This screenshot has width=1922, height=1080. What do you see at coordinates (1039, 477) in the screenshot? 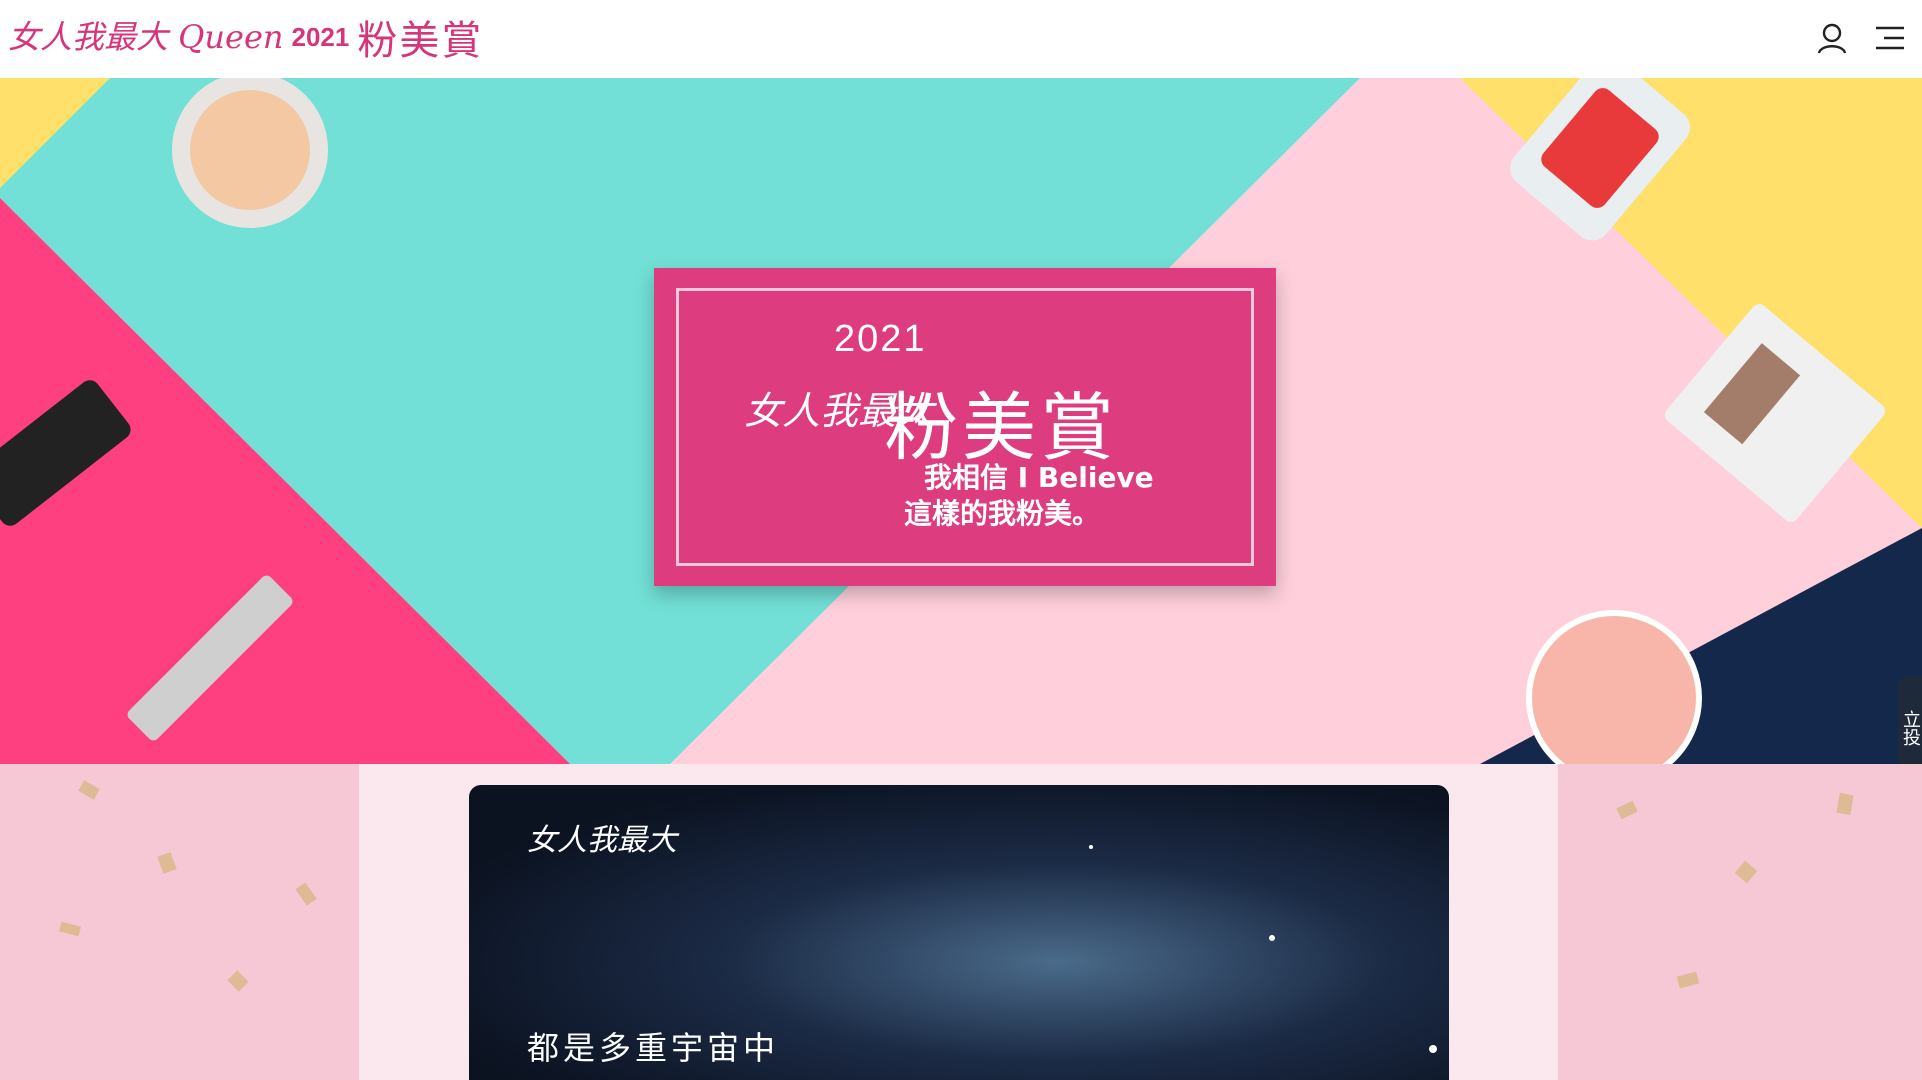
I see `hero-subtitle-line1: 我相信 I Believe` at bounding box center [1039, 477].